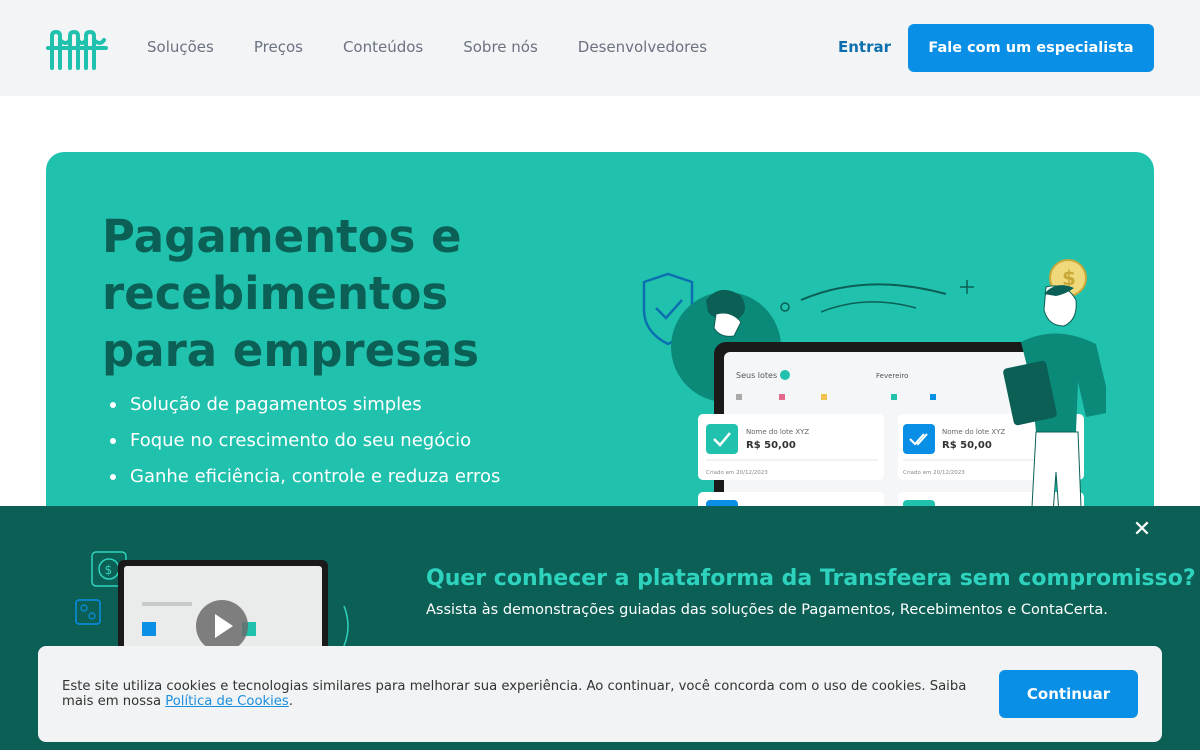  Describe the element at coordinates (1142, 530) in the screenshot. I see `close-icon: ✕` at that location.